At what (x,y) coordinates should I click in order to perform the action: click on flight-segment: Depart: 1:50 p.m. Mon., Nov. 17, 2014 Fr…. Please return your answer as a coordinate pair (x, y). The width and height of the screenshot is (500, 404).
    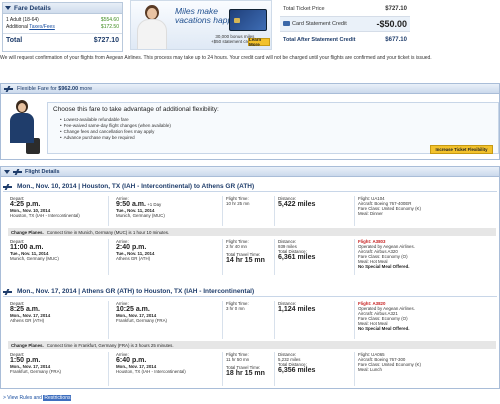
    Looking at the image, I should click on (252, 369).